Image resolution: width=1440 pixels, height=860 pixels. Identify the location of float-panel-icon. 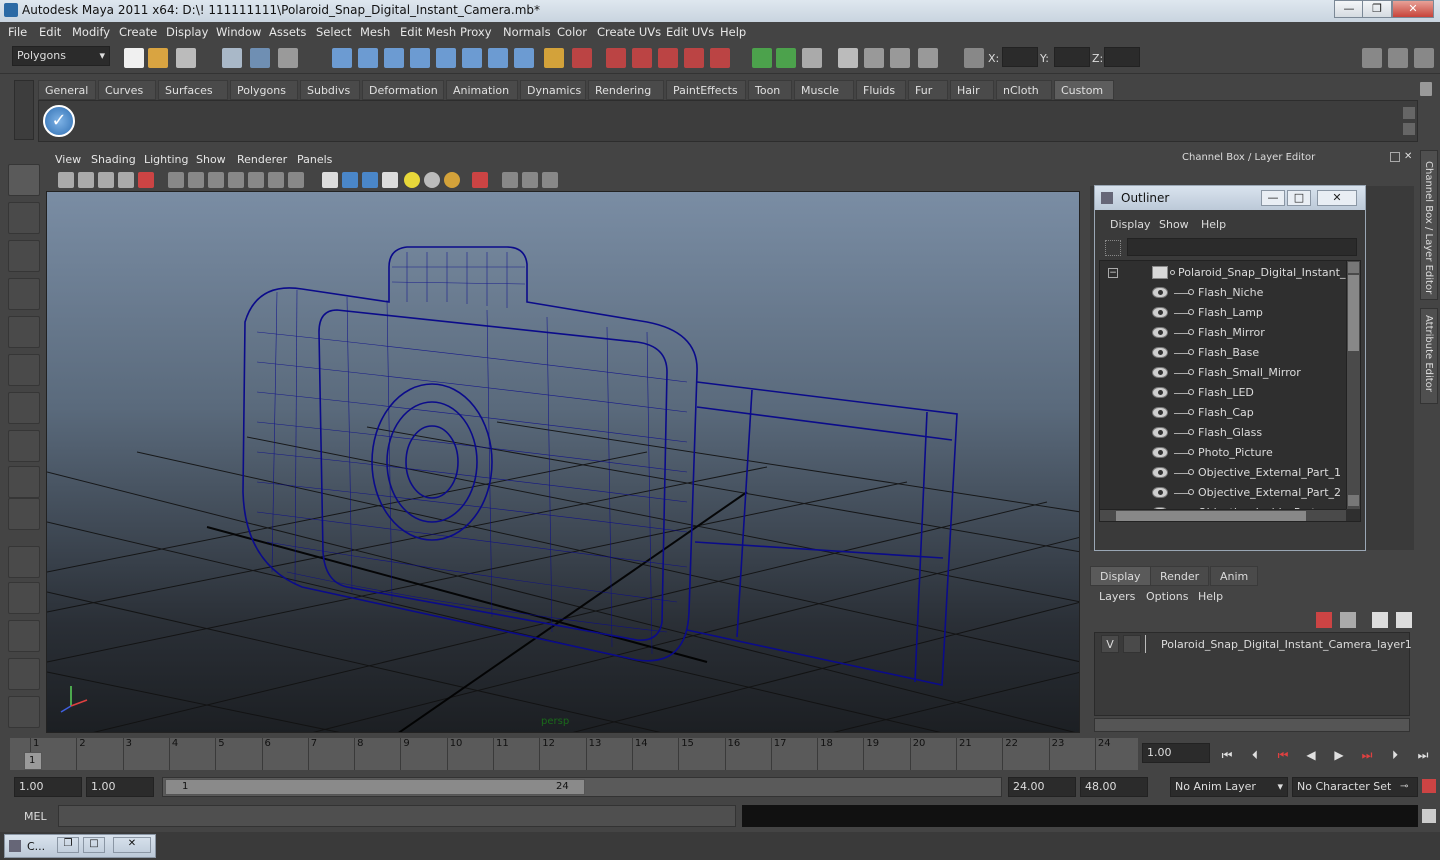
(1395, 157).